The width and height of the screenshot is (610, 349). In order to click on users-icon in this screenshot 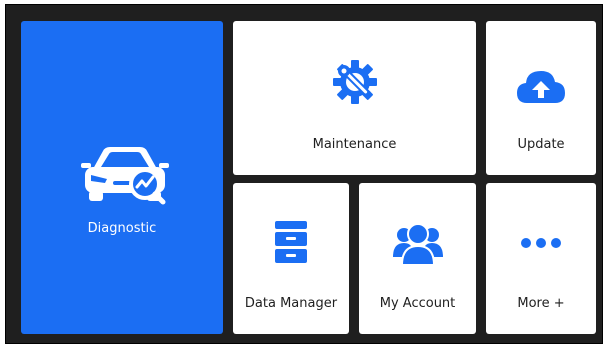, I will do `click(418, 244)`.